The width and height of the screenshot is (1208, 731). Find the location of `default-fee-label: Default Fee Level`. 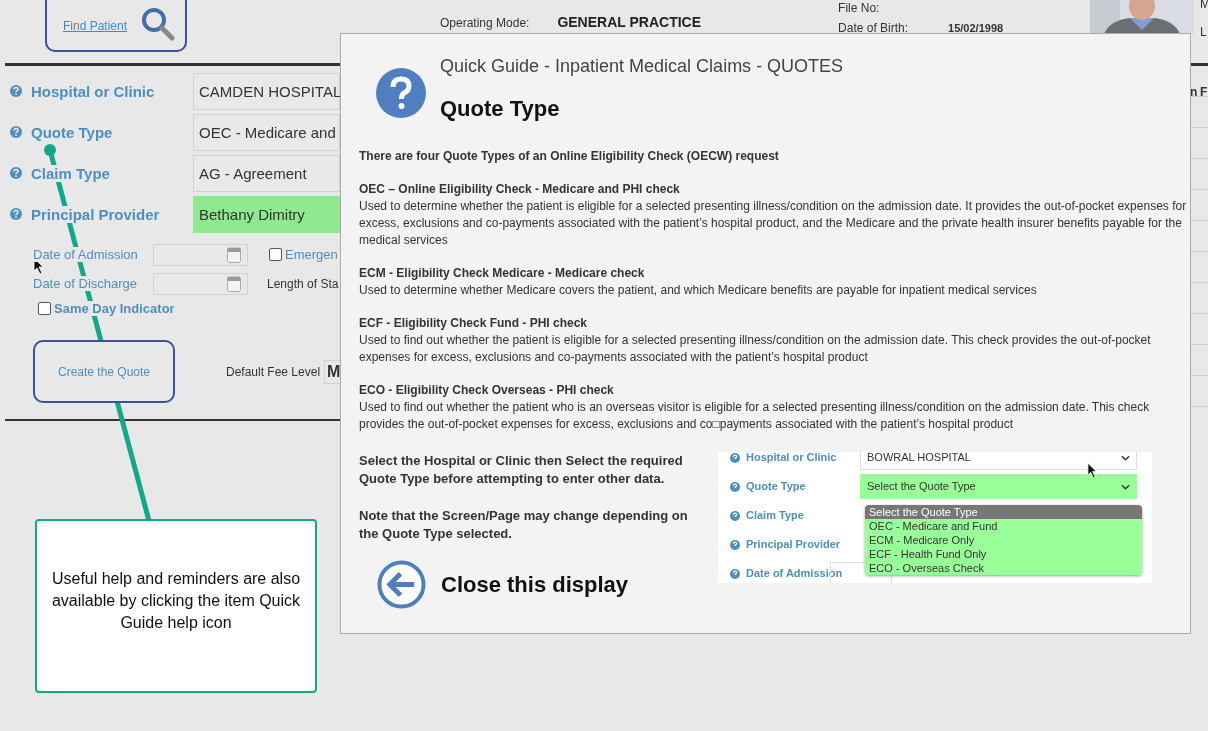

default-fee-label: Default Fee Level is located at coordinates (273, 371).